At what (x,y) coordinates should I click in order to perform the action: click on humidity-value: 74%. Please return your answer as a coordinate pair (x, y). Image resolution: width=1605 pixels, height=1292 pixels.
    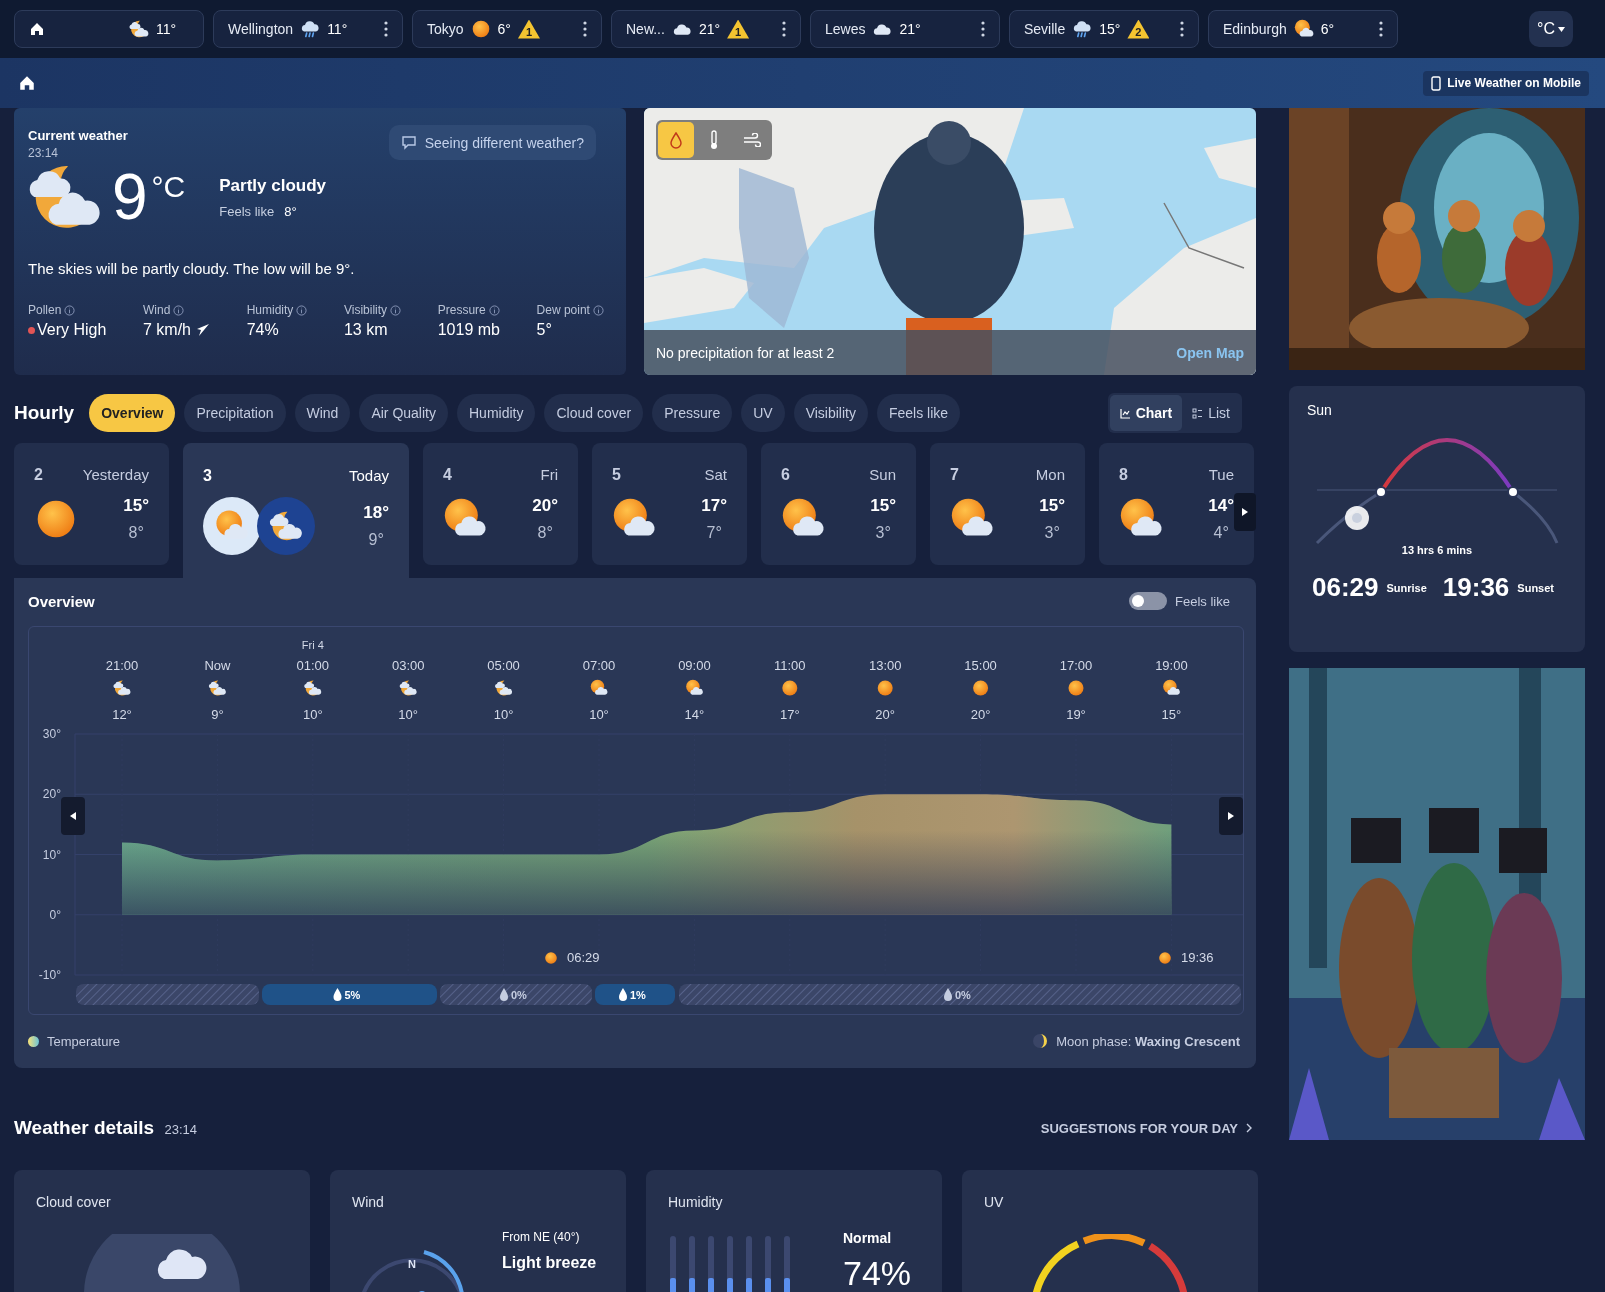
    Looking at the image, I should click on (878, 1273).